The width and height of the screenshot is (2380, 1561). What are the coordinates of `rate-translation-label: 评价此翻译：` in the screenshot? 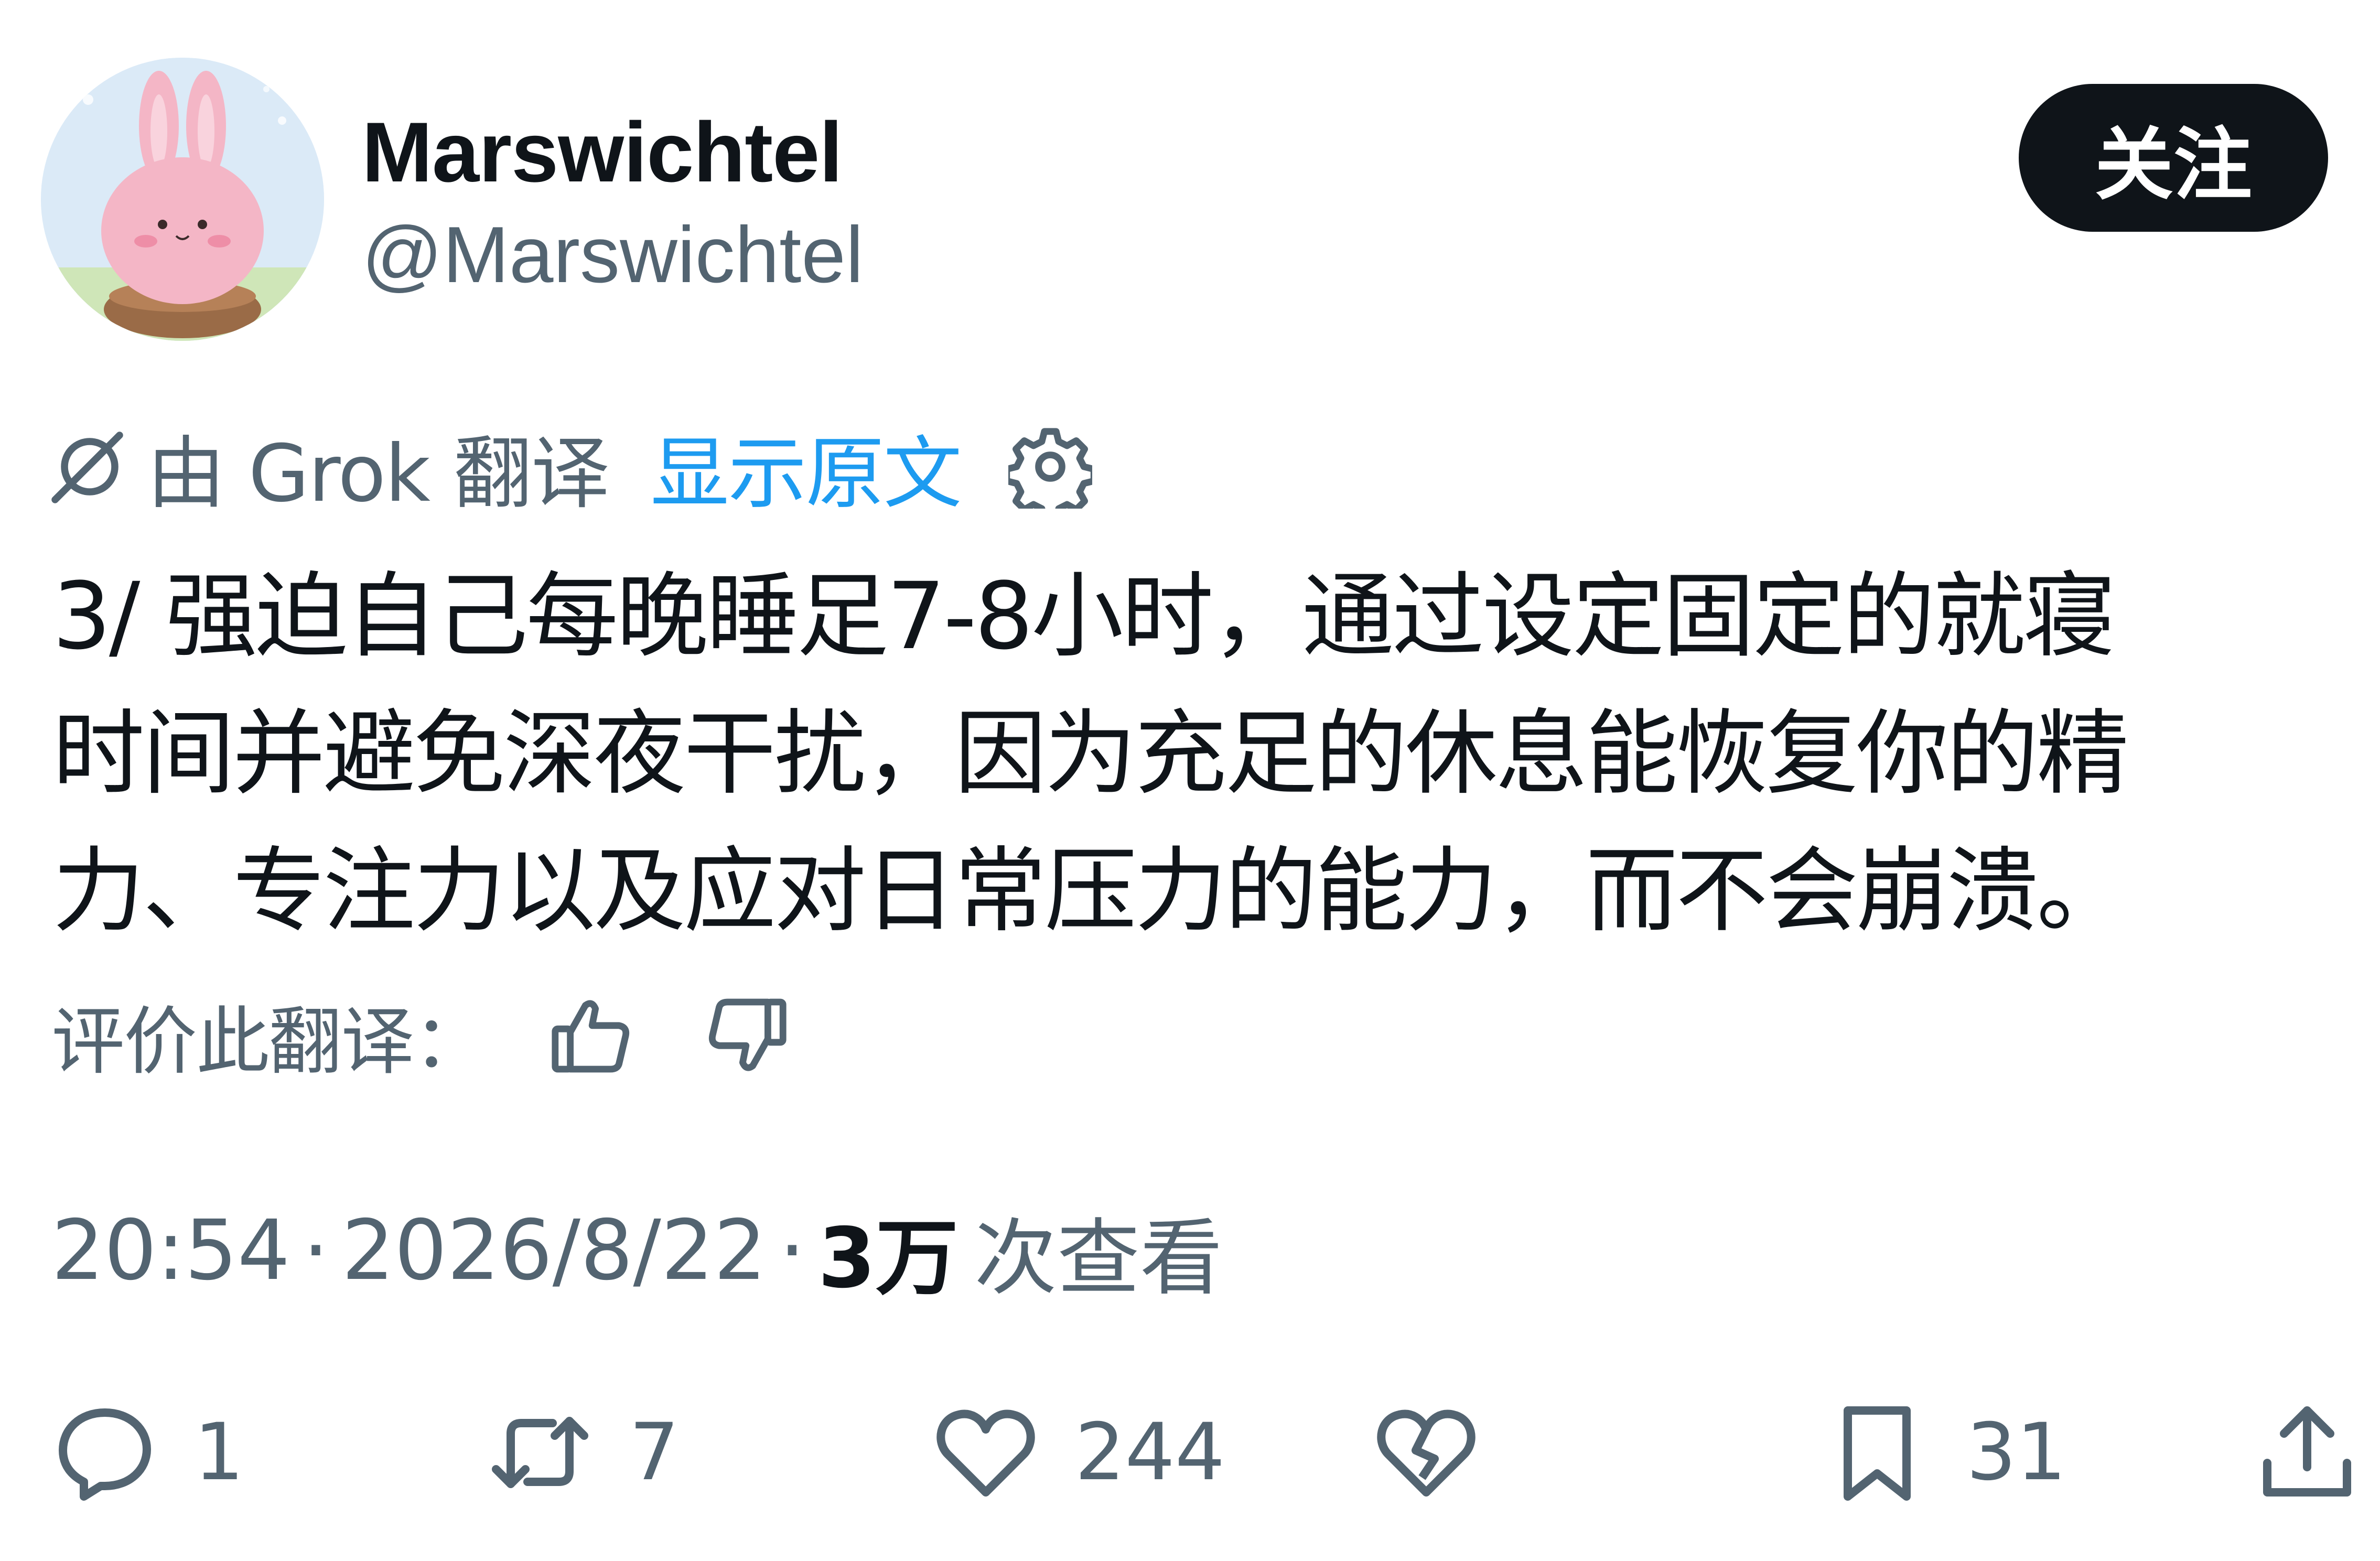 It's located at (269, 1042).